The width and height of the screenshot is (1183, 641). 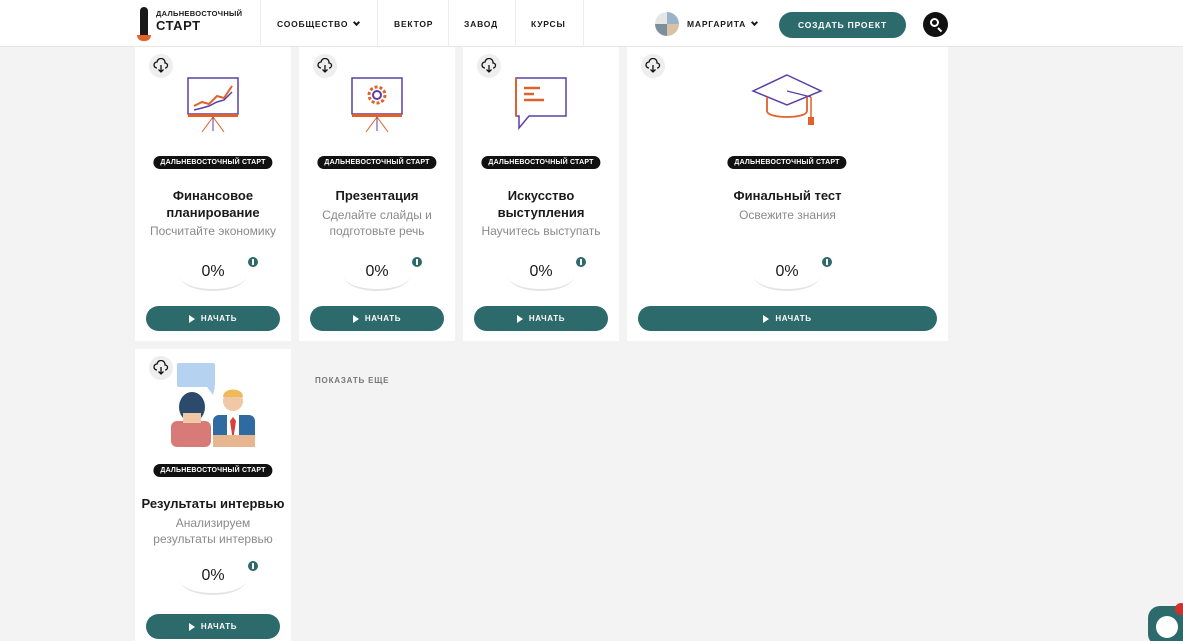 I want to click on nav-courses: КУРСЫ, so click(x=548, y=23).